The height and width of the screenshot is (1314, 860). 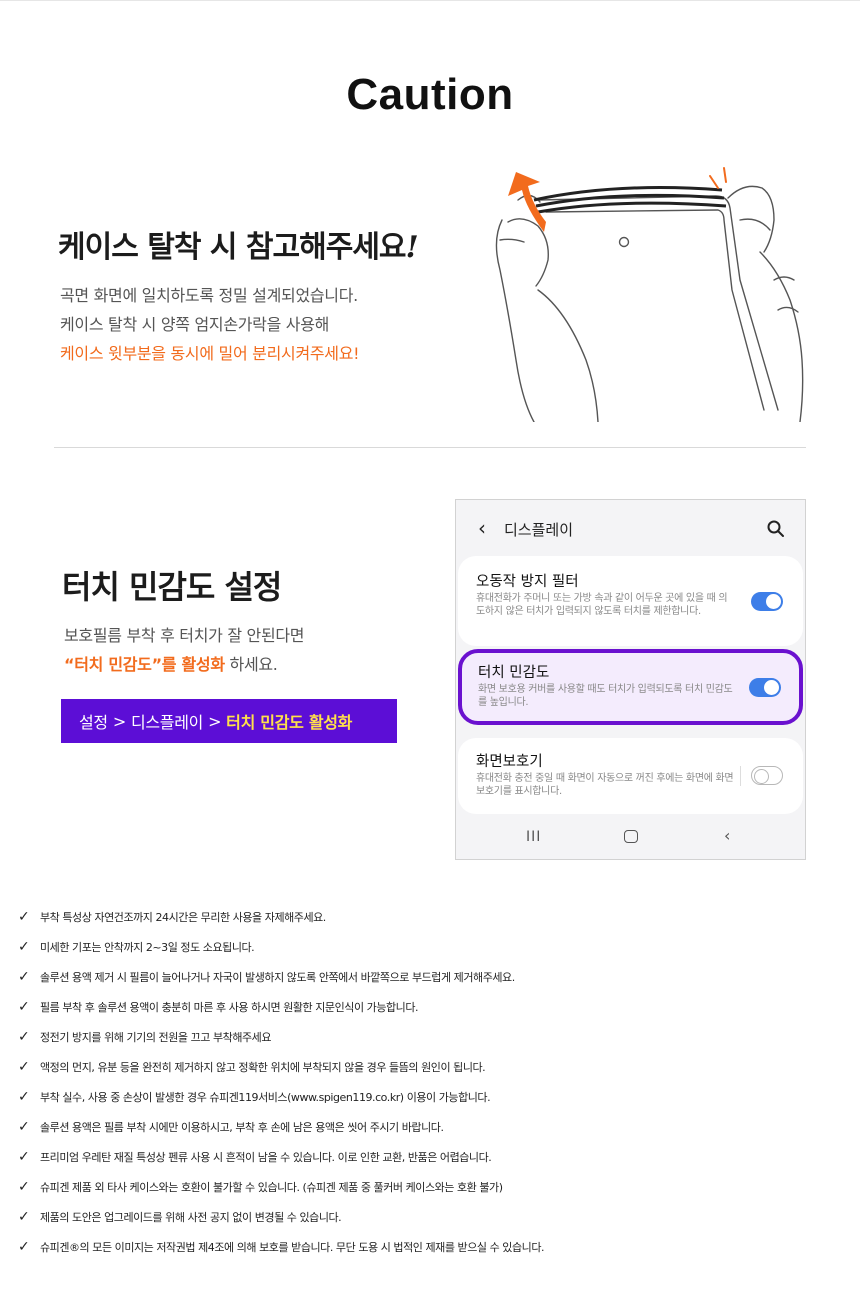 I want to click on setting-title: 화면보호기, so click(x=509, y=762).